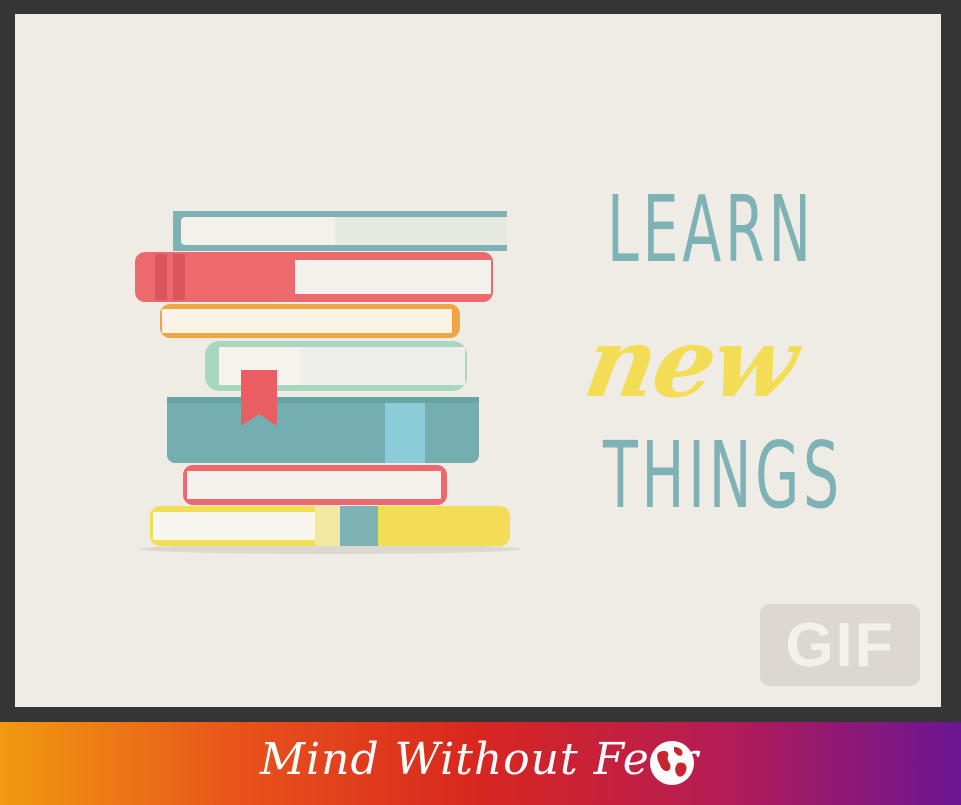 The image size is (961, 805). I want to click on gif-badge-label: GIF, so click(840, 645).